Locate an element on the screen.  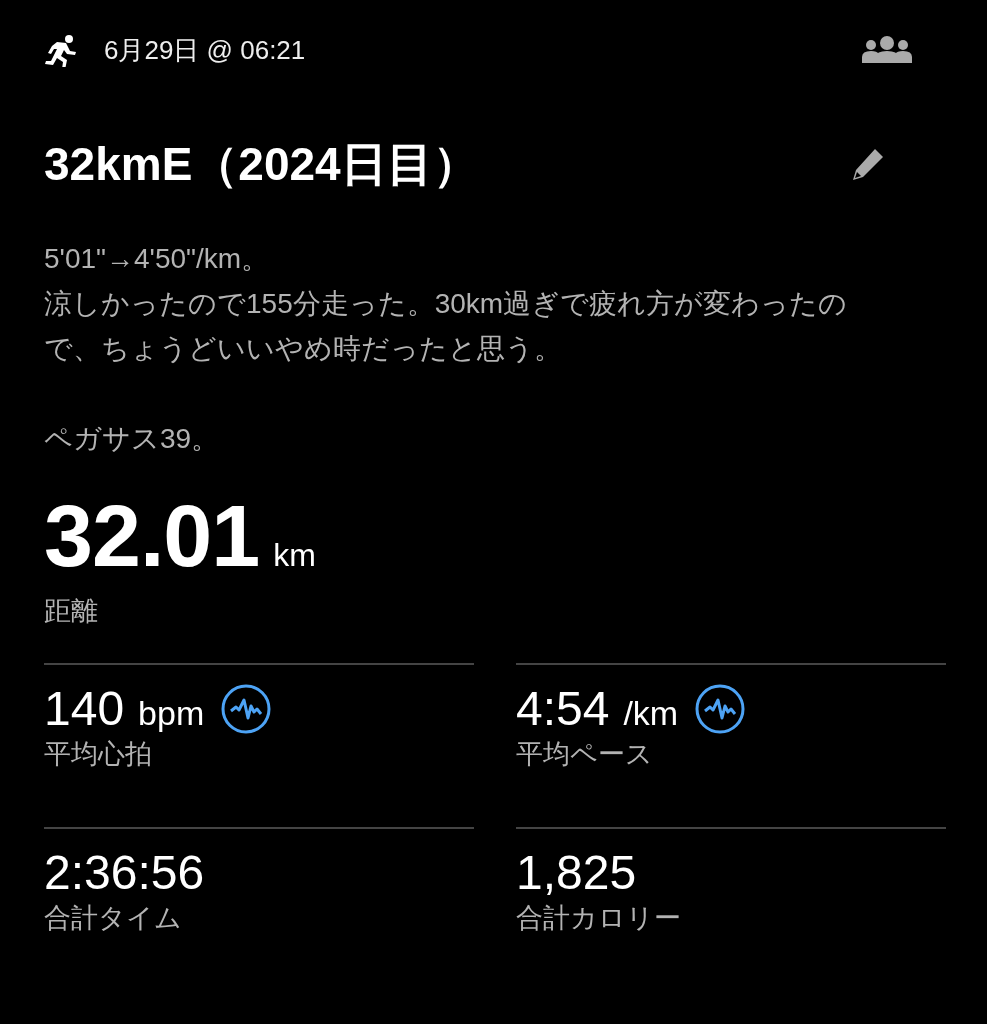
stat-label: 合計タイム is located at coordinates (113, 918).